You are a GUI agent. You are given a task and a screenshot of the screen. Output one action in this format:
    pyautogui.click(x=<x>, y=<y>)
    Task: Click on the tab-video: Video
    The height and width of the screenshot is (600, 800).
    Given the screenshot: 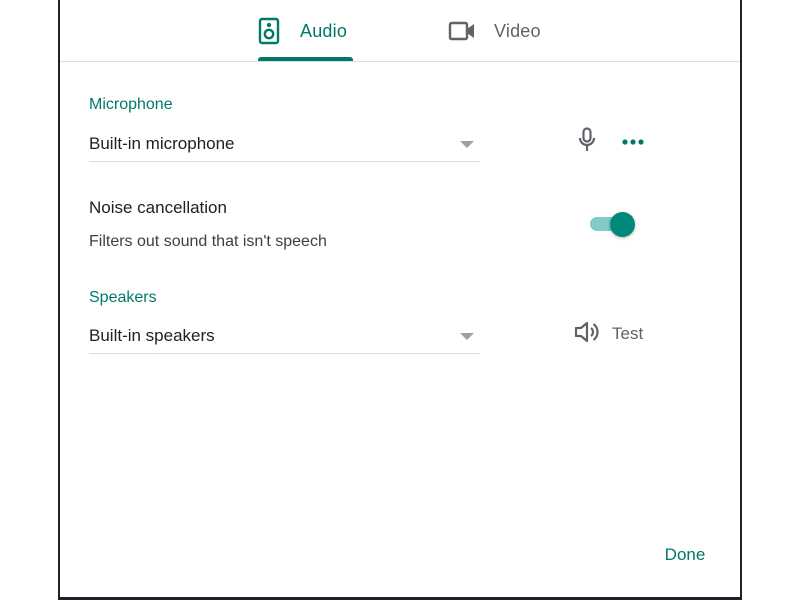 What is the action you would take?
    pyautogui.click(x=503, y=31)
    